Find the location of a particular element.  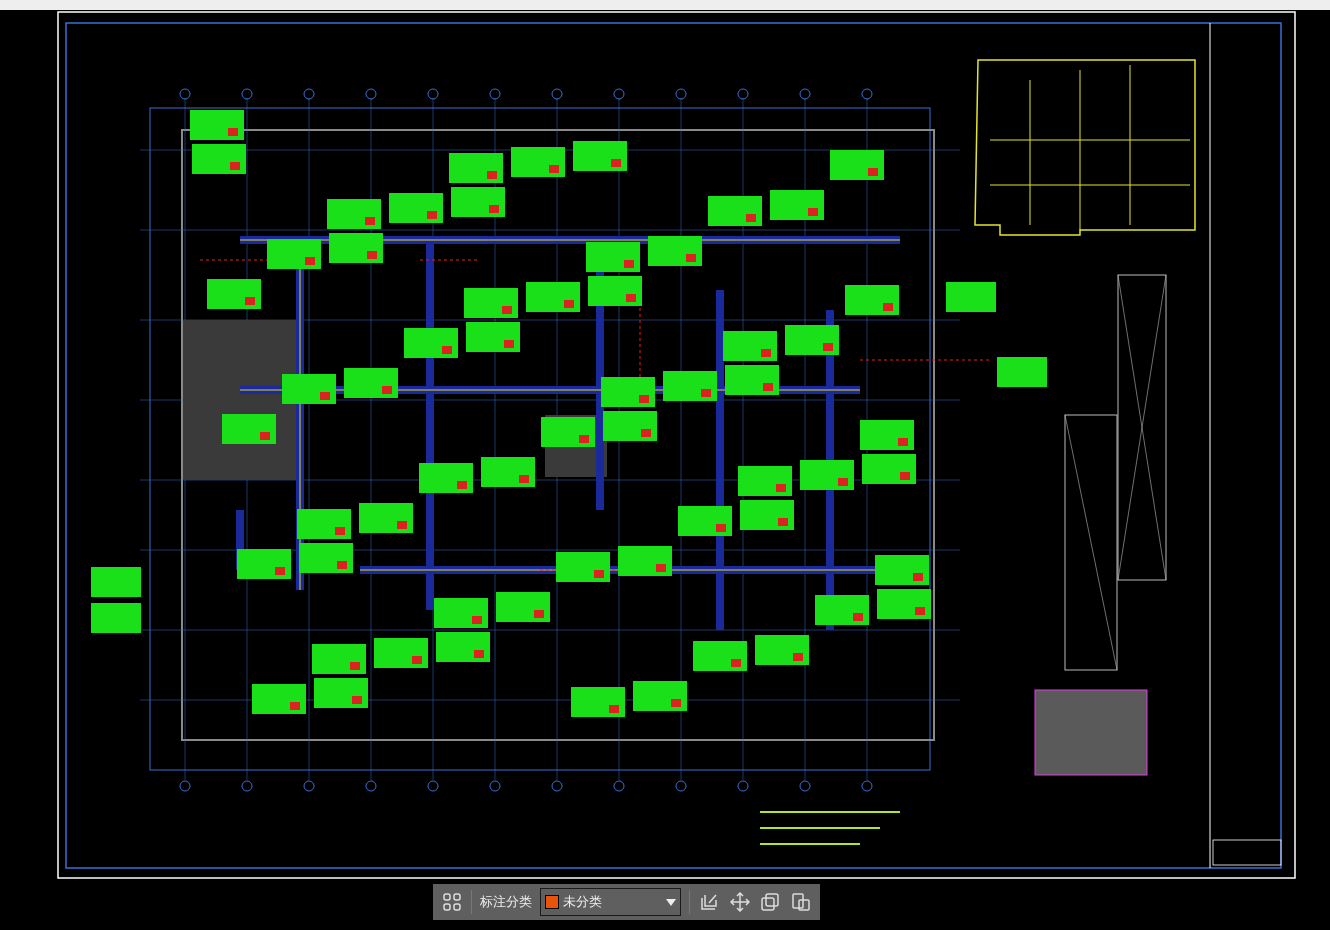

grid-icon is located at coordinates (452, 902).